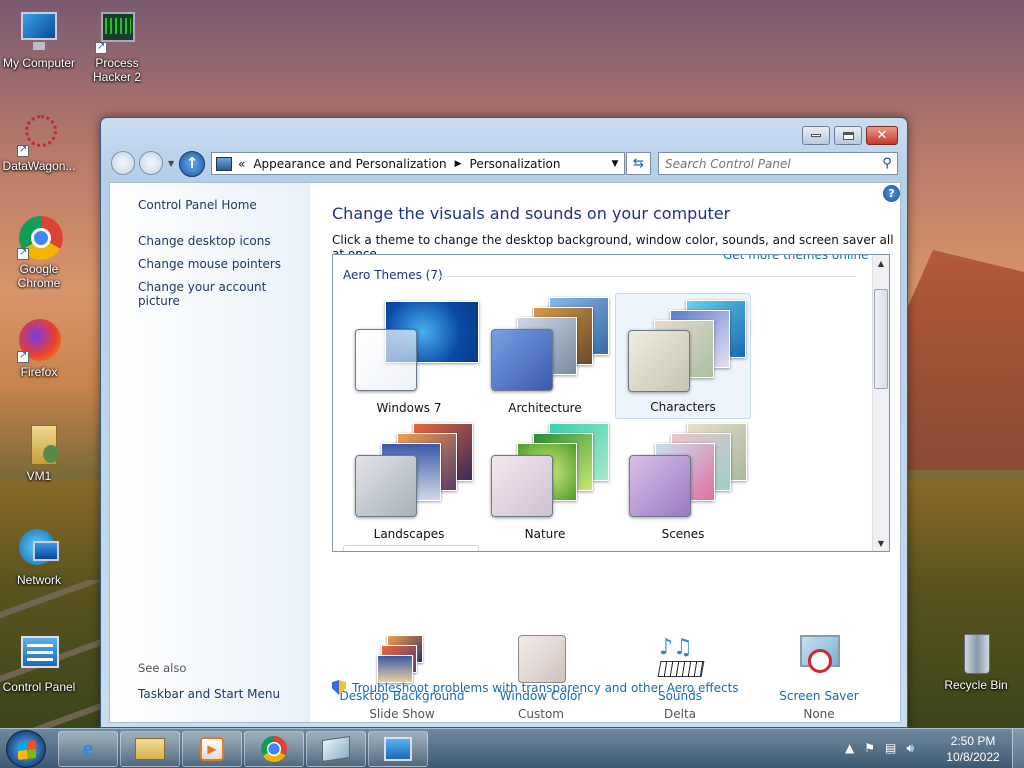 The image size is (1024, 768). I want to click on theme-windows-7: Windows 7, so click(410, 356).